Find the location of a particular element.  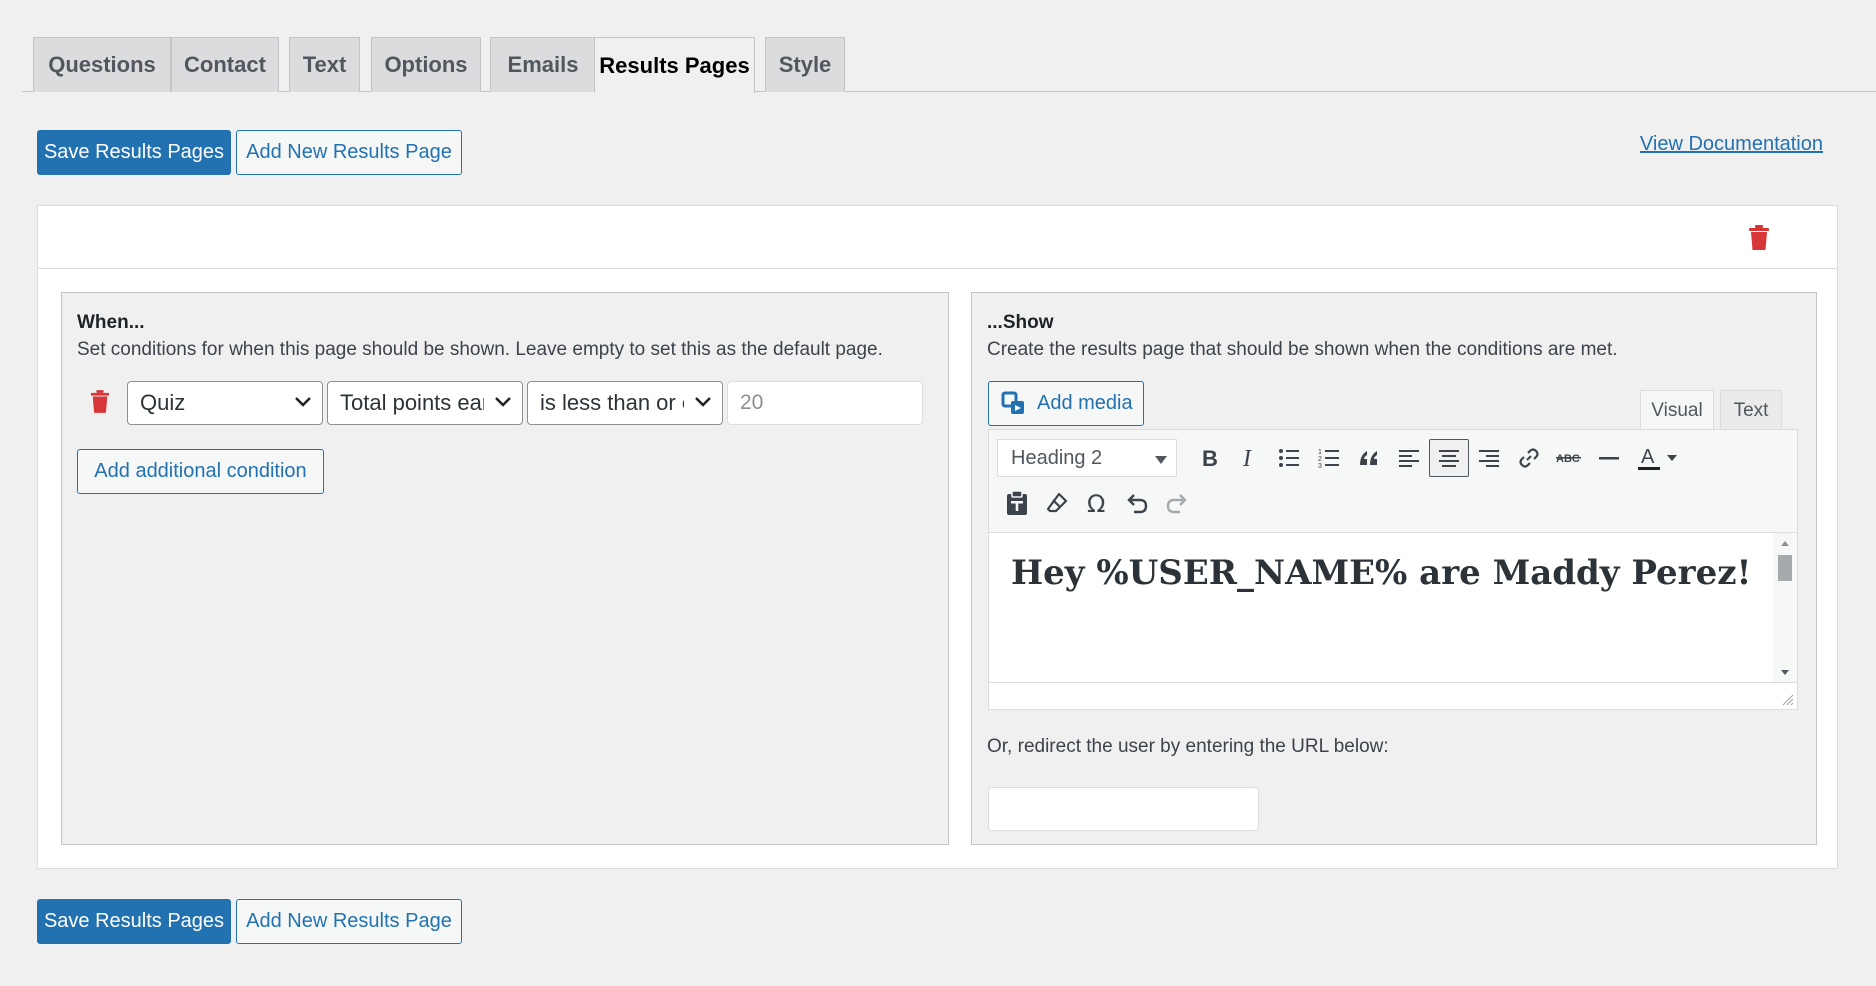

strikethrough-icon: ABC is located at coordinates (1569, 458).